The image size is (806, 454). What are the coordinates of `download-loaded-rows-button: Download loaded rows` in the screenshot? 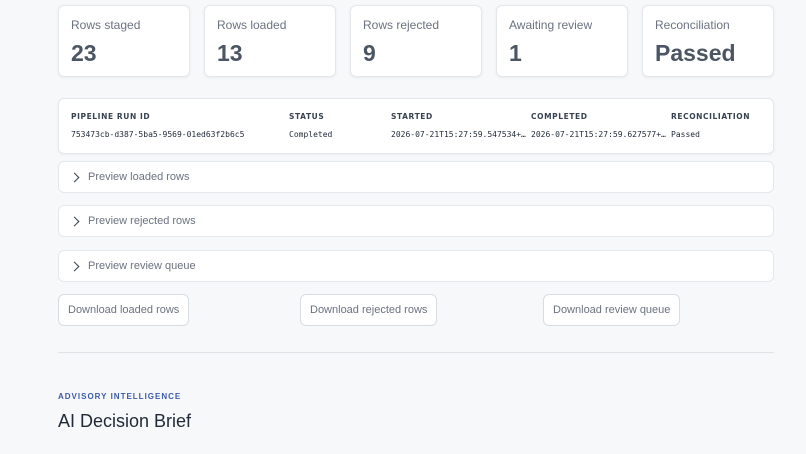 It's located at (124, 310).